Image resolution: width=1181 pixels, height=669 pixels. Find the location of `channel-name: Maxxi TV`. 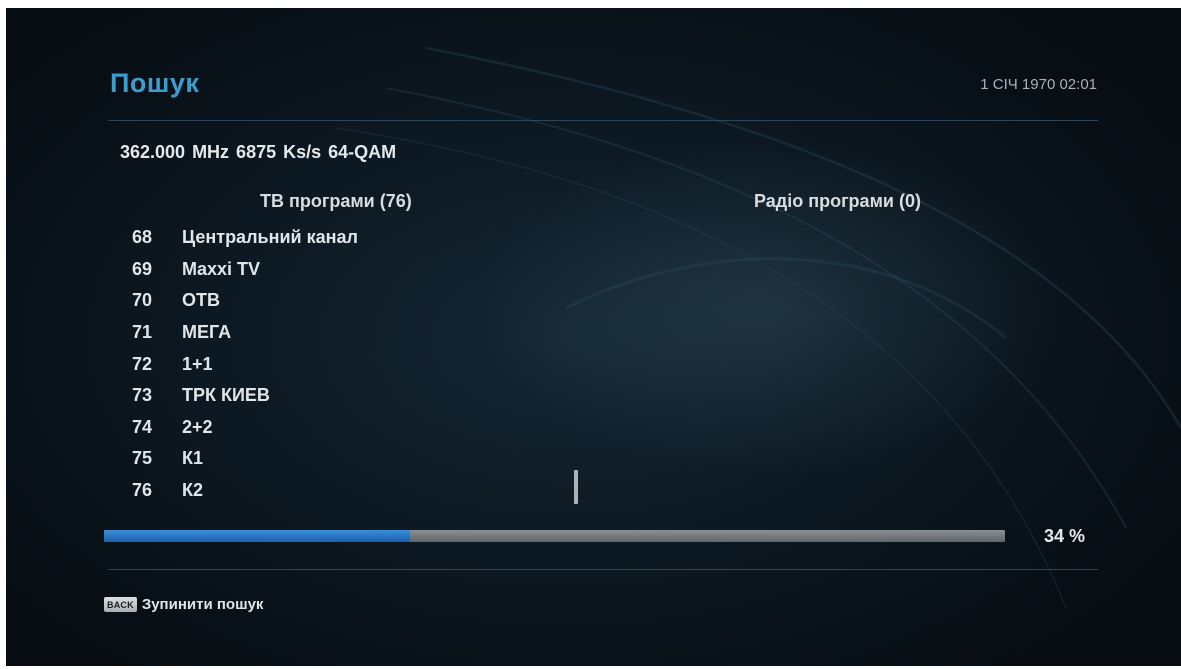

channel-name: Maxxi TV is located at coordinates (221, 268).